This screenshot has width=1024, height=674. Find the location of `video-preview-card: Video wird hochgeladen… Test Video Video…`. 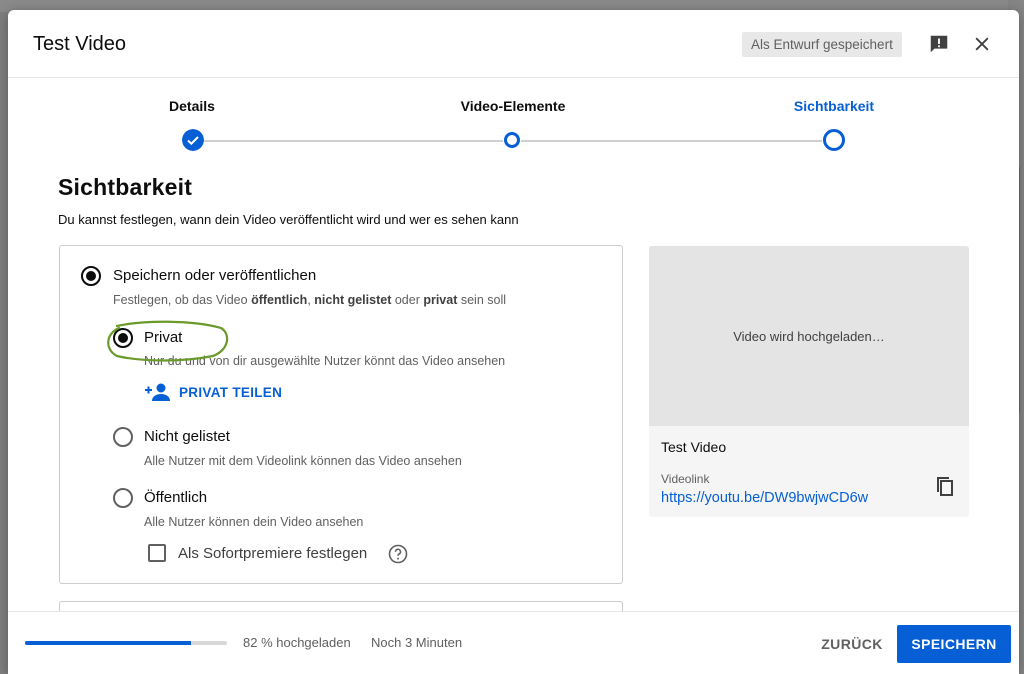

video-preview-card: Video wird hochgeladen… Test Video Video… is located at coordinates (809, 381).